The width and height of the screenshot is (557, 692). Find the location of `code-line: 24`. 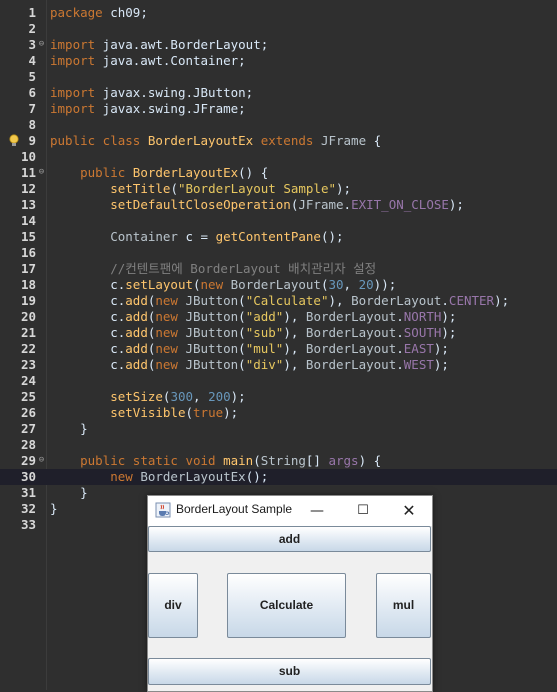

code-line: 24 is located at coordinates (278, 381).